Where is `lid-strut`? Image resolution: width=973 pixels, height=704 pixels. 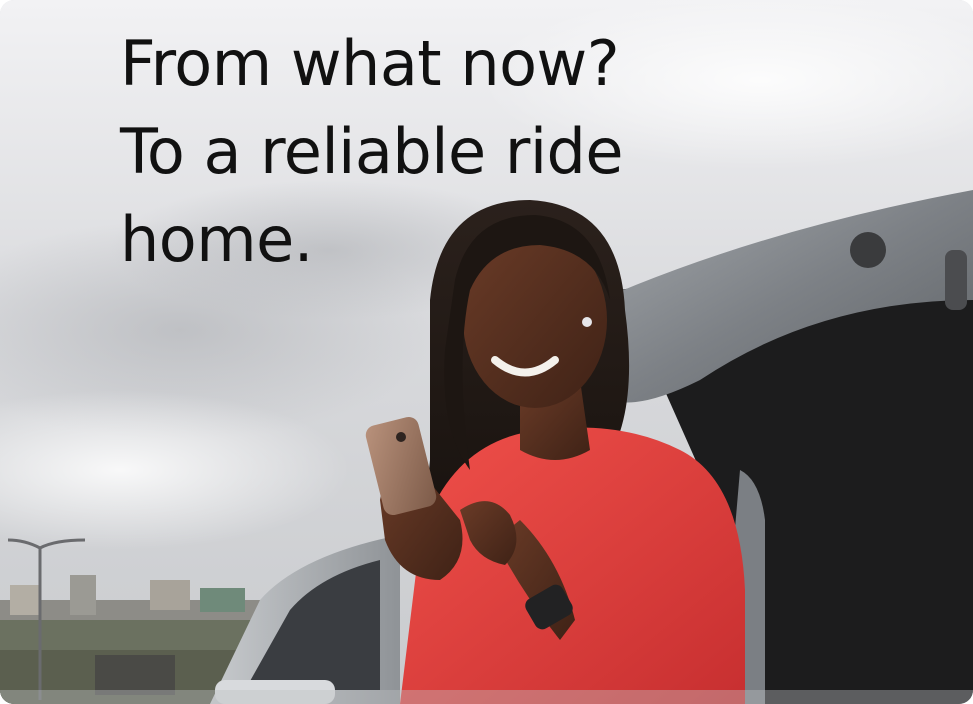
lid-strut is located at coordinates (956, 280).